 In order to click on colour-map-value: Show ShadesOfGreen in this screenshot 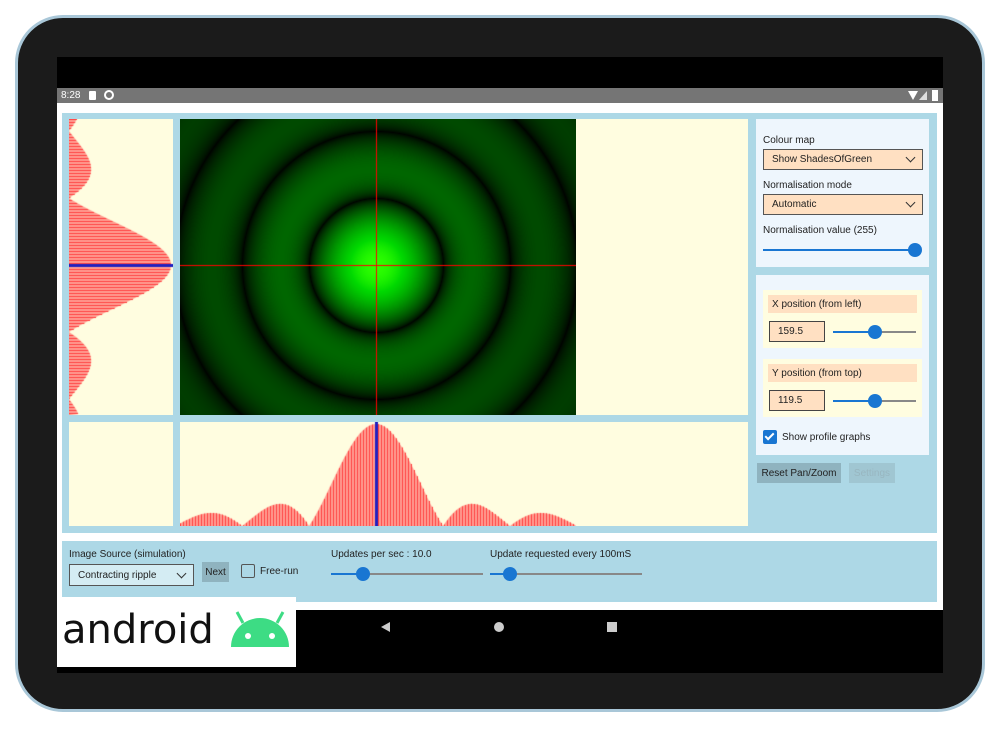, I will do `click(822, 159)`.